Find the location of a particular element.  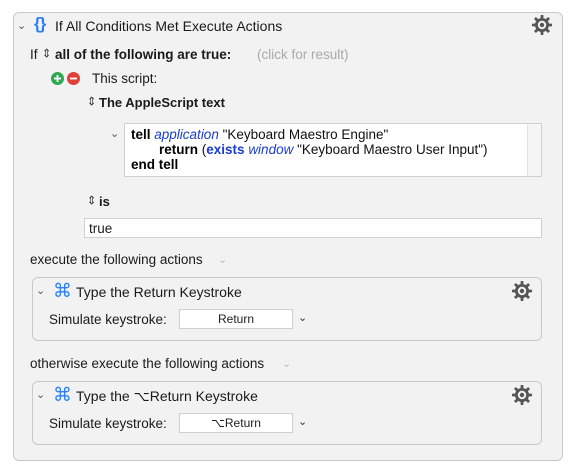

if-label: If is located at coordinates (34, 54).